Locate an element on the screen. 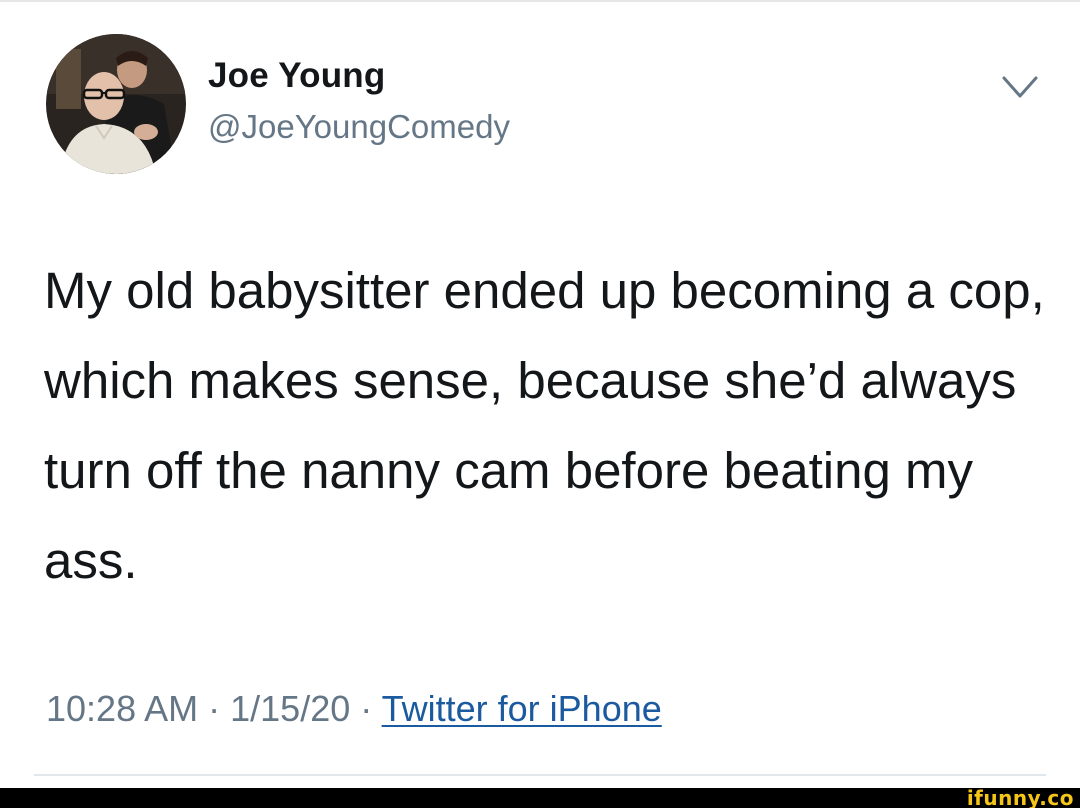 The height and width of the screenshot is (808, 1080). tweet-date: 1/15/20 is located at coordinates (290, 708).